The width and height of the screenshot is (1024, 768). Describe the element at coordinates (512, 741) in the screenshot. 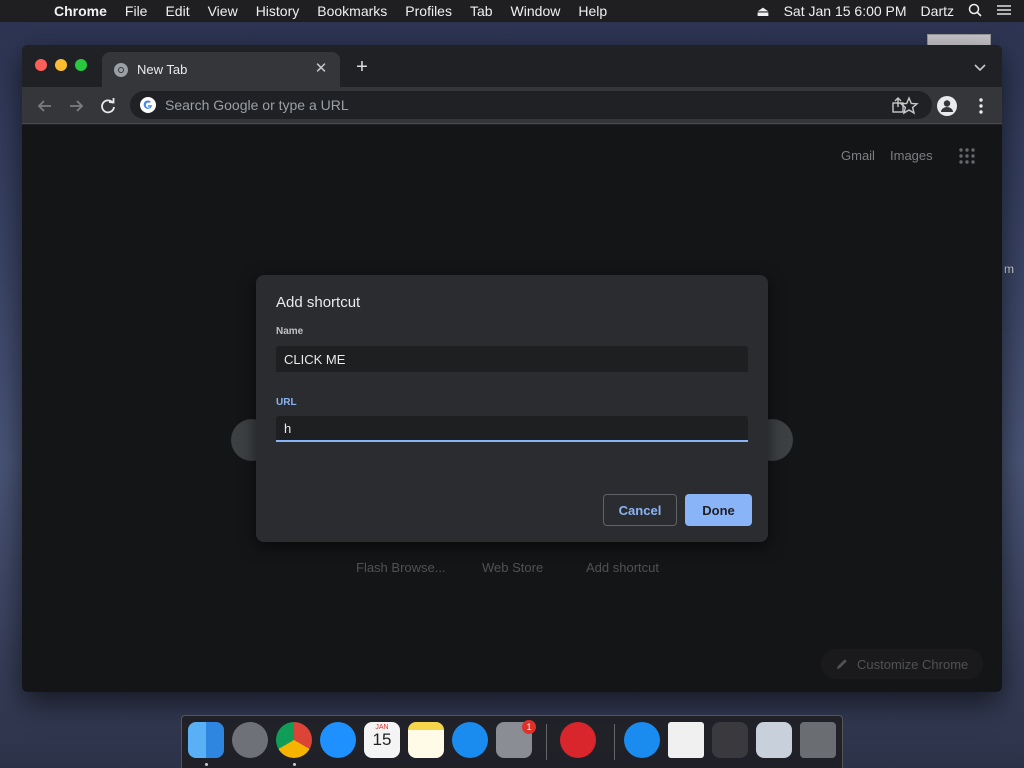

I see `dock: JAN 15 1` at that location.